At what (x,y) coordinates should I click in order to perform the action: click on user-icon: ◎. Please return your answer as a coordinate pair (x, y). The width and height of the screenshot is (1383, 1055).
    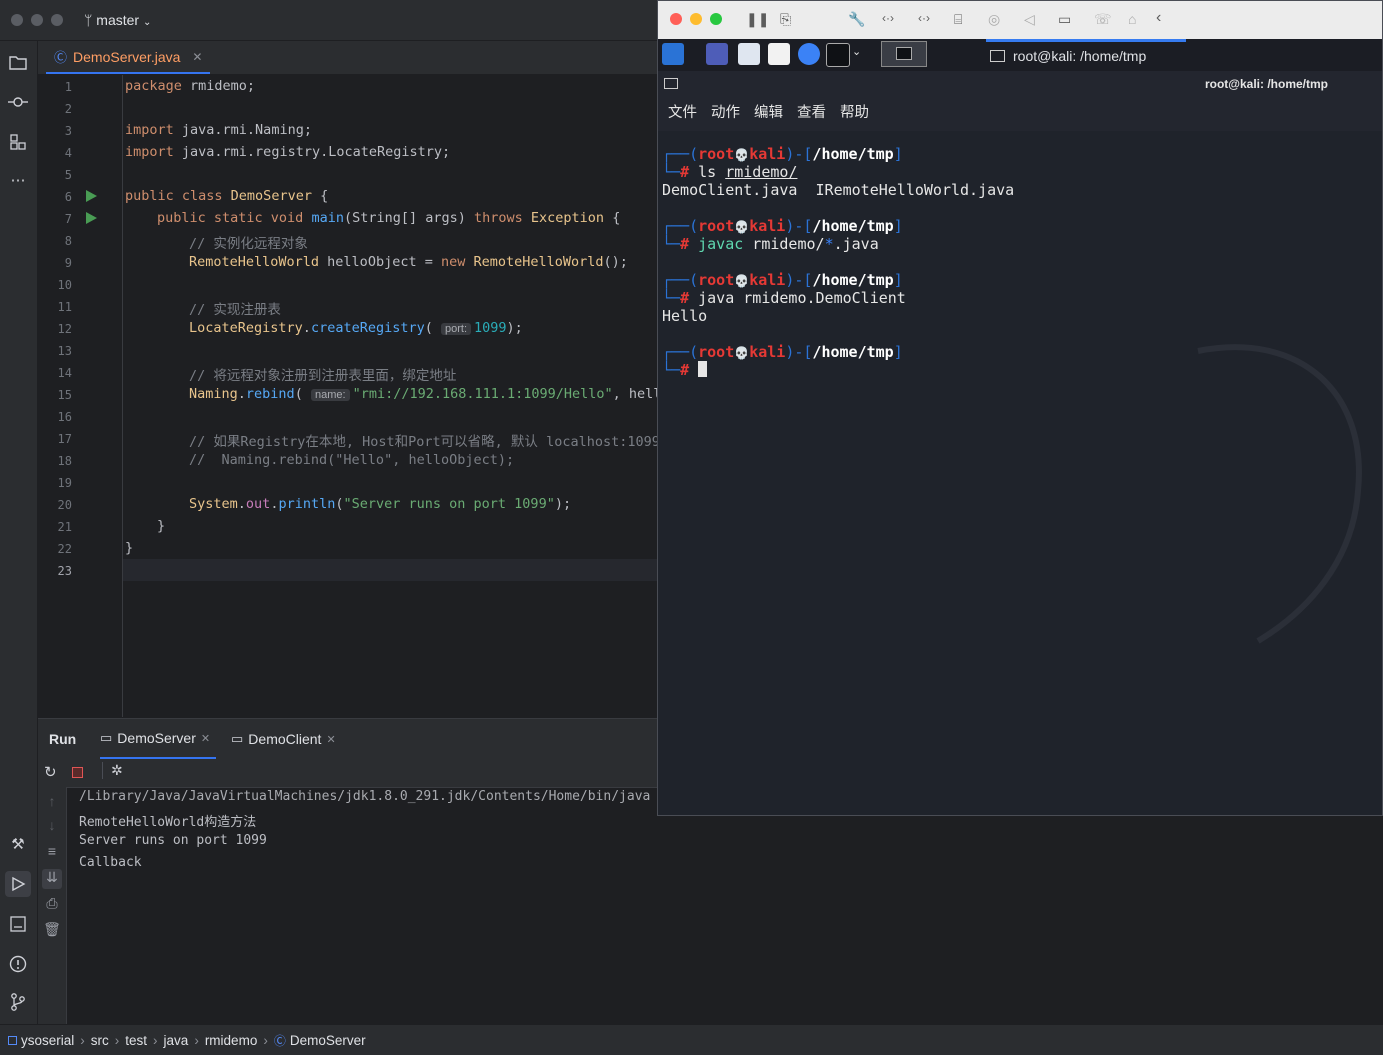
    Looking at the image, I should click on (994, 19).